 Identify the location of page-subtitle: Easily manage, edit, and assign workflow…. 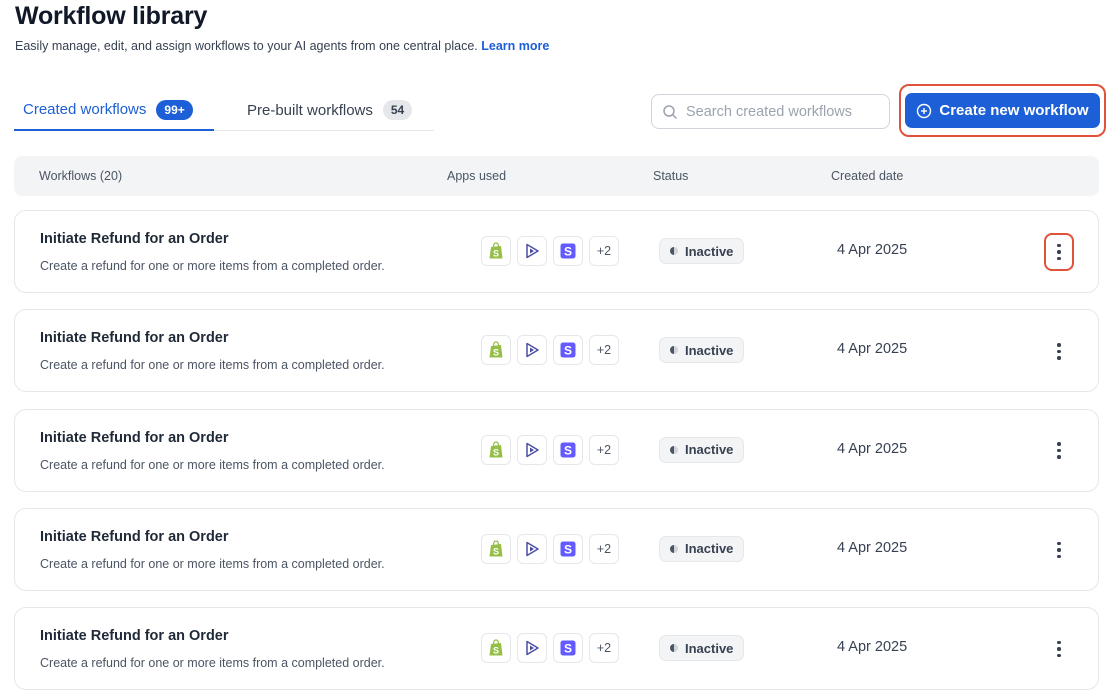
(282, 46).